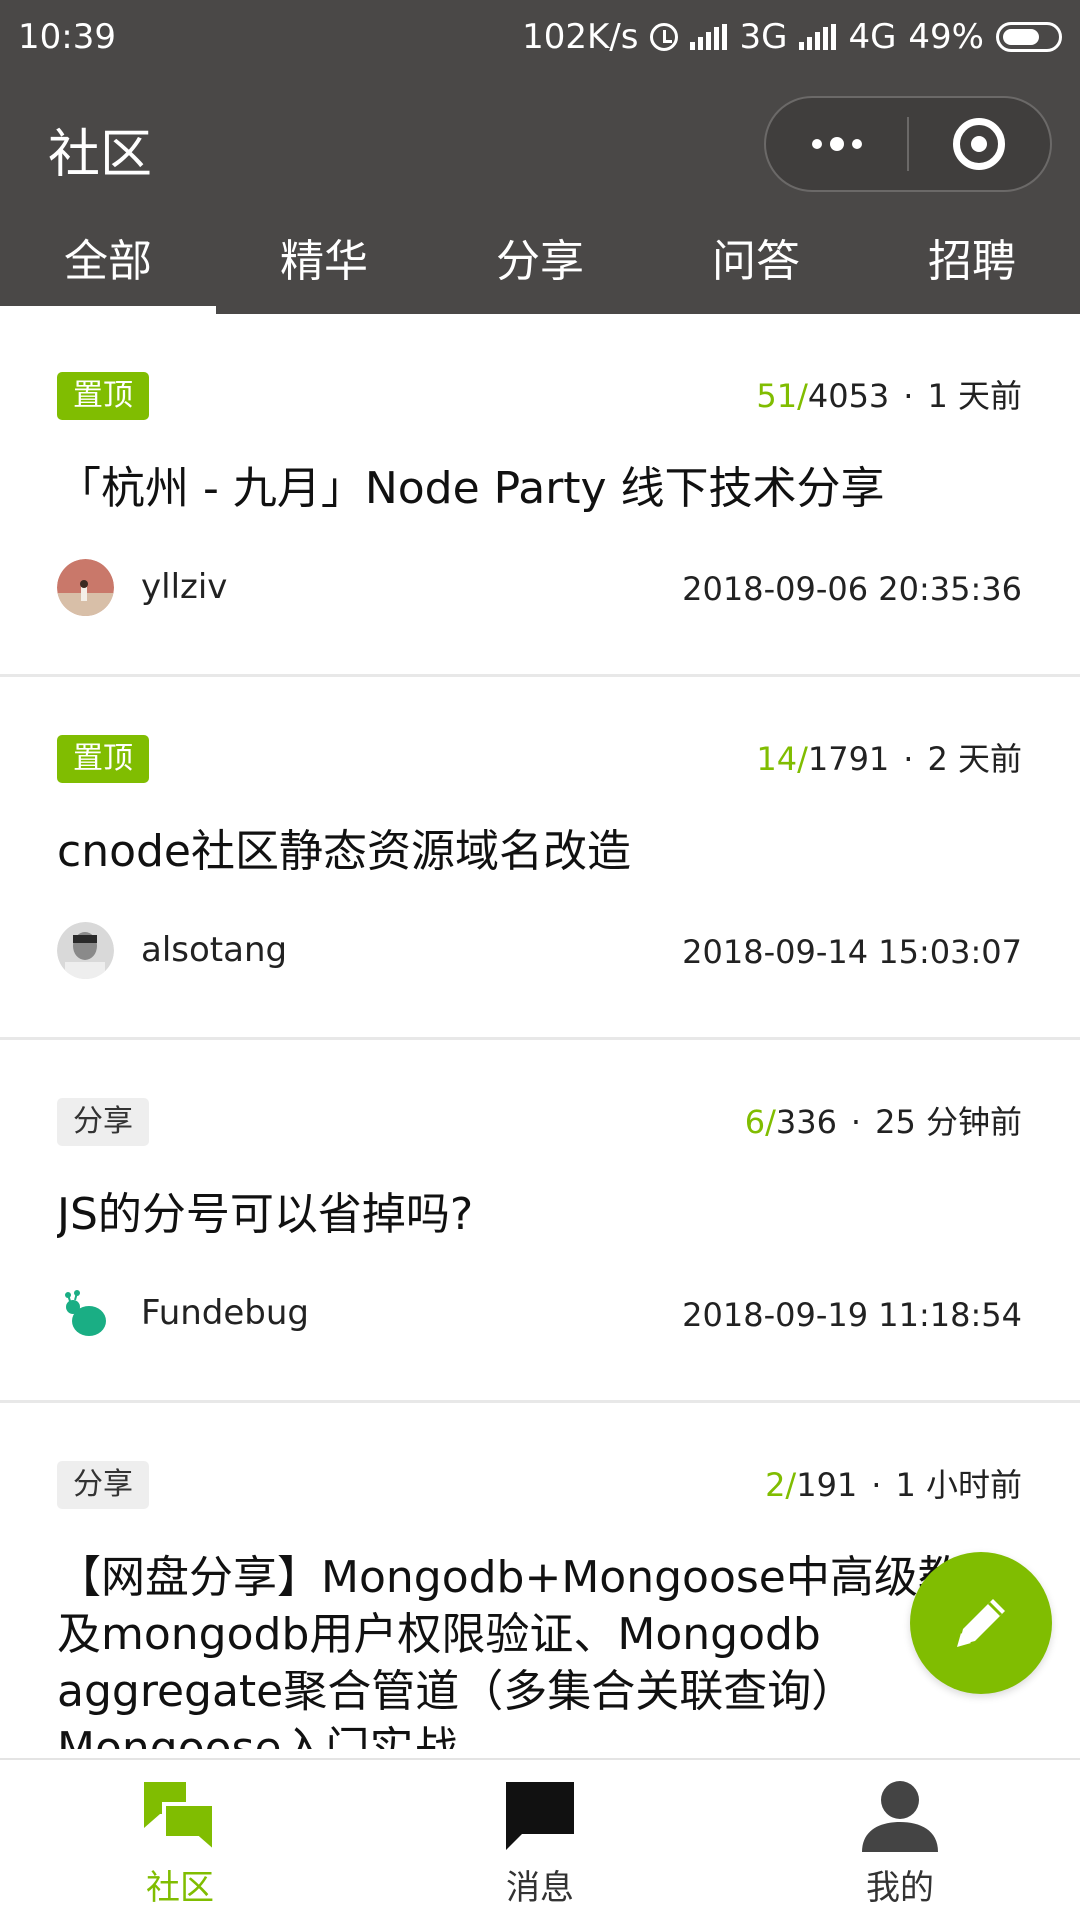 The width and height of the screenshot is (1080, 1920). I want to click on tabbar-label: 社区, so click(180, 1888).